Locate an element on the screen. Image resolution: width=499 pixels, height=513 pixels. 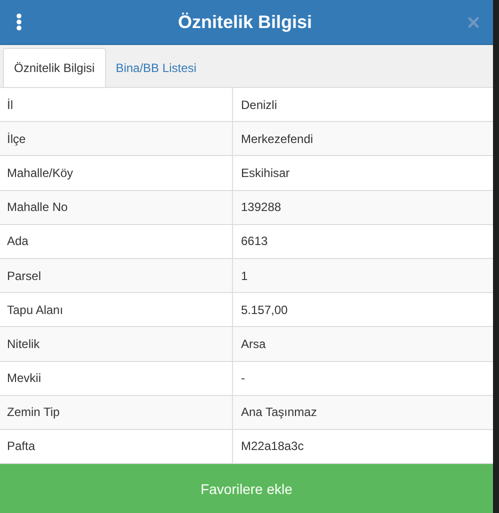
window-title: Öznitelik Bilgisi is located at coordinates (245, 22).